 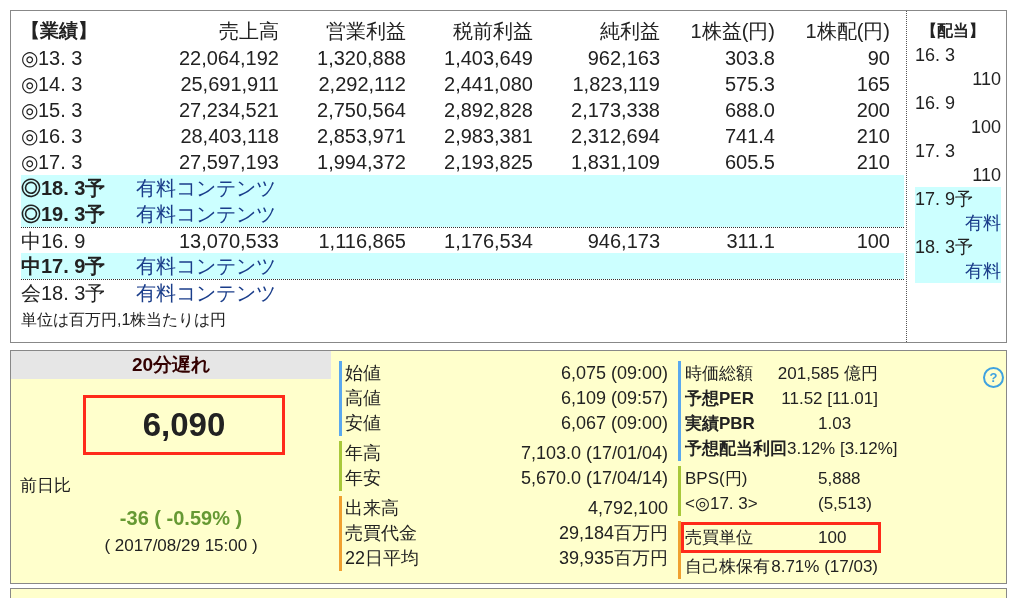 What do you see at coordinates (623, 241) in the screenshot?
I see `table-cell-text: 946,173` at bounding box center [623, 241].